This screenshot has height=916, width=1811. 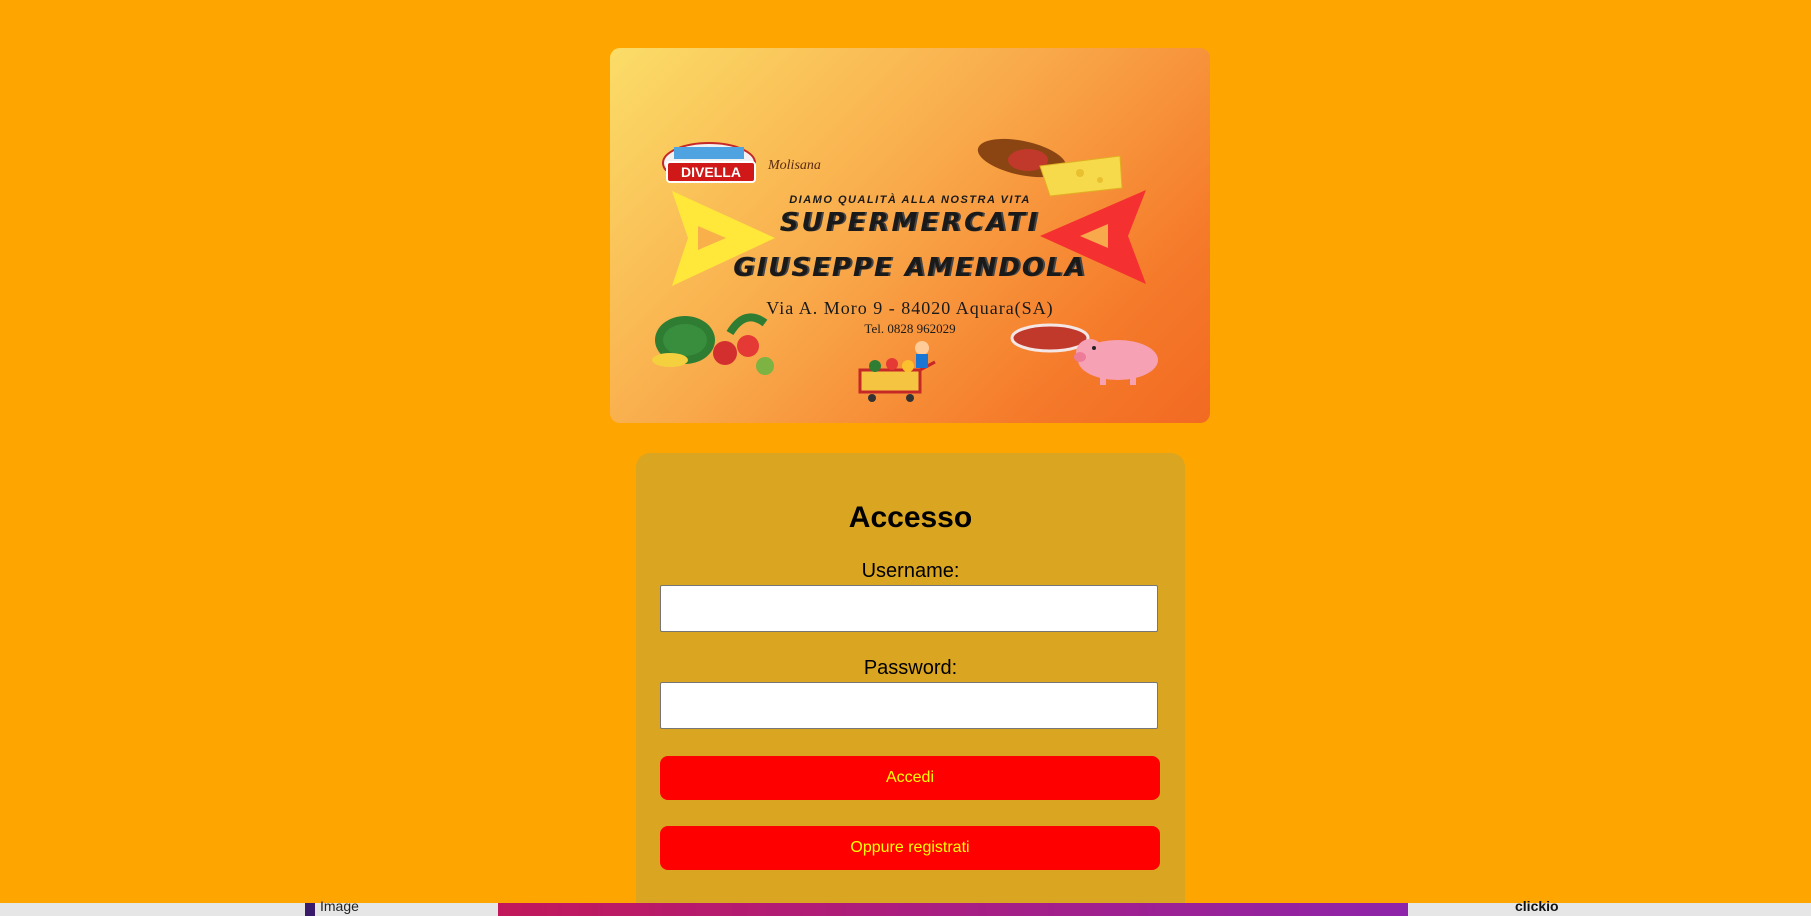 I want to click on password-input, so click(x=909, y=705).